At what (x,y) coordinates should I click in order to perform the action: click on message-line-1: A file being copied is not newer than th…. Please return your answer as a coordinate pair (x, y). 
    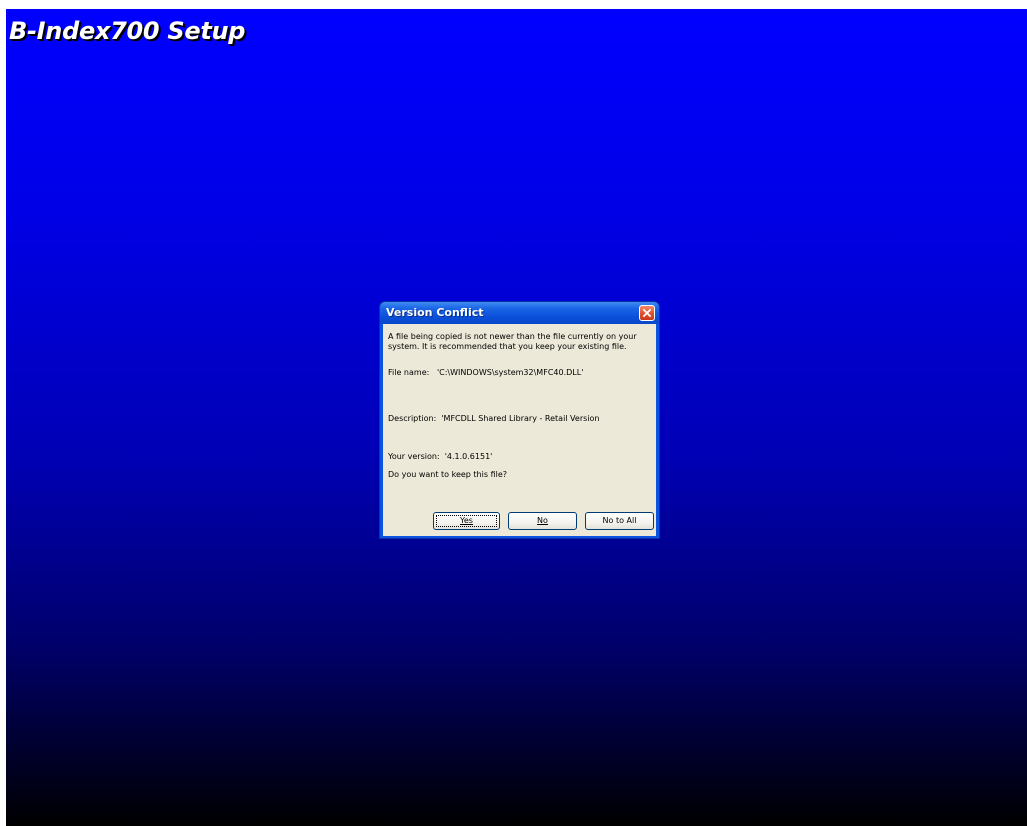
    Looking at the image, I should click on (512, 336).